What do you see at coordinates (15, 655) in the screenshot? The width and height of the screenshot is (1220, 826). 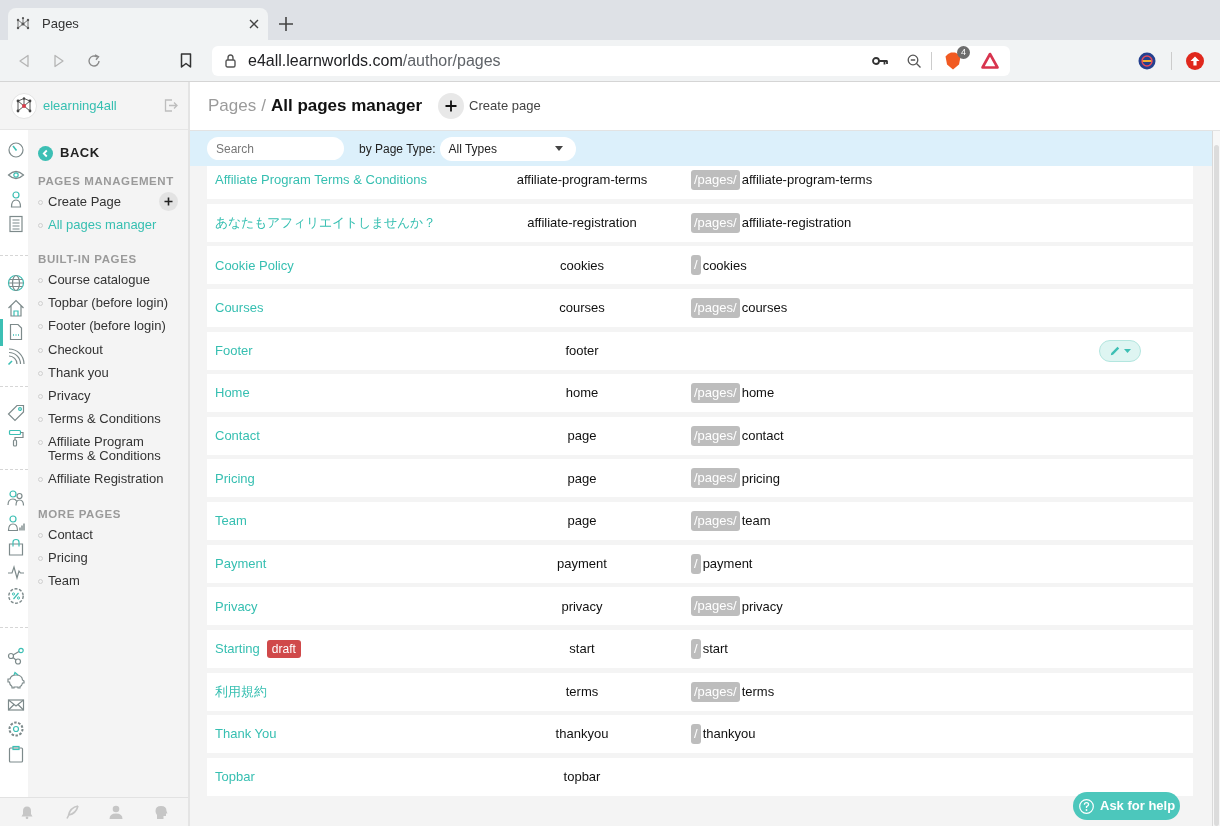 I see `share-icon` at bounding box center [15, 655].